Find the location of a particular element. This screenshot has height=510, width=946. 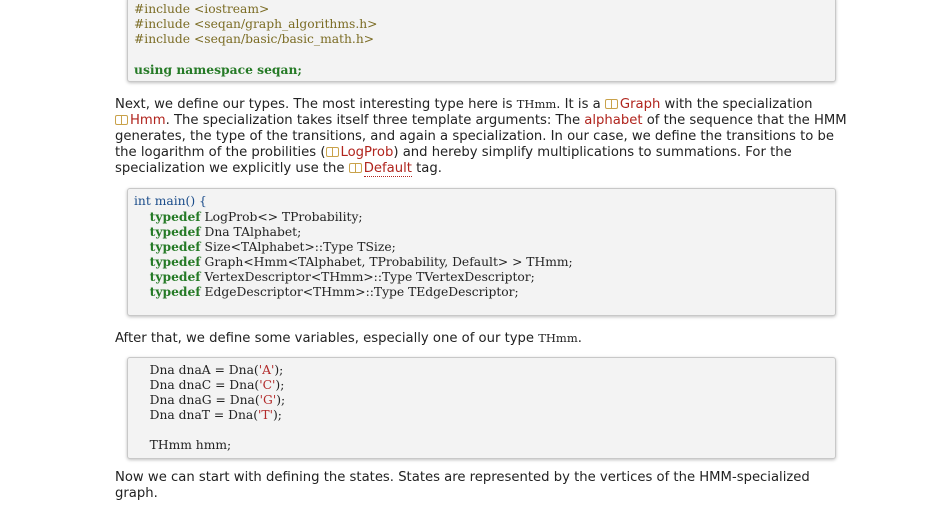

code-line-typedef: typedef LogProb<> TProbability; is located at coordinates (256, 216).